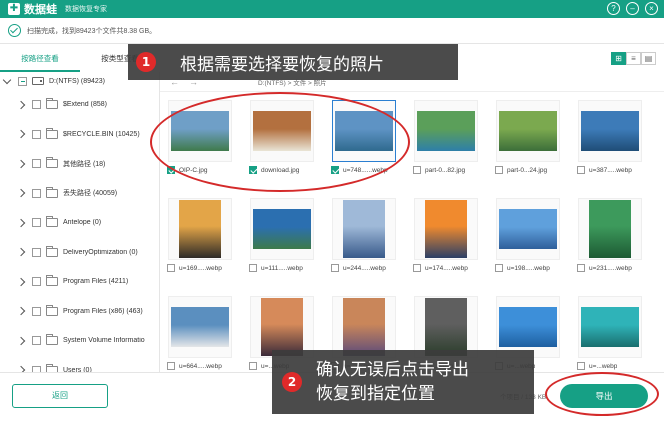 This screenshot has width=664, height=423. What do you see at coordinates (282, 64) in the screenshot?
I see `annotation-text: 根据需要选择要恢复的照片` at bounding box center [282, 64].